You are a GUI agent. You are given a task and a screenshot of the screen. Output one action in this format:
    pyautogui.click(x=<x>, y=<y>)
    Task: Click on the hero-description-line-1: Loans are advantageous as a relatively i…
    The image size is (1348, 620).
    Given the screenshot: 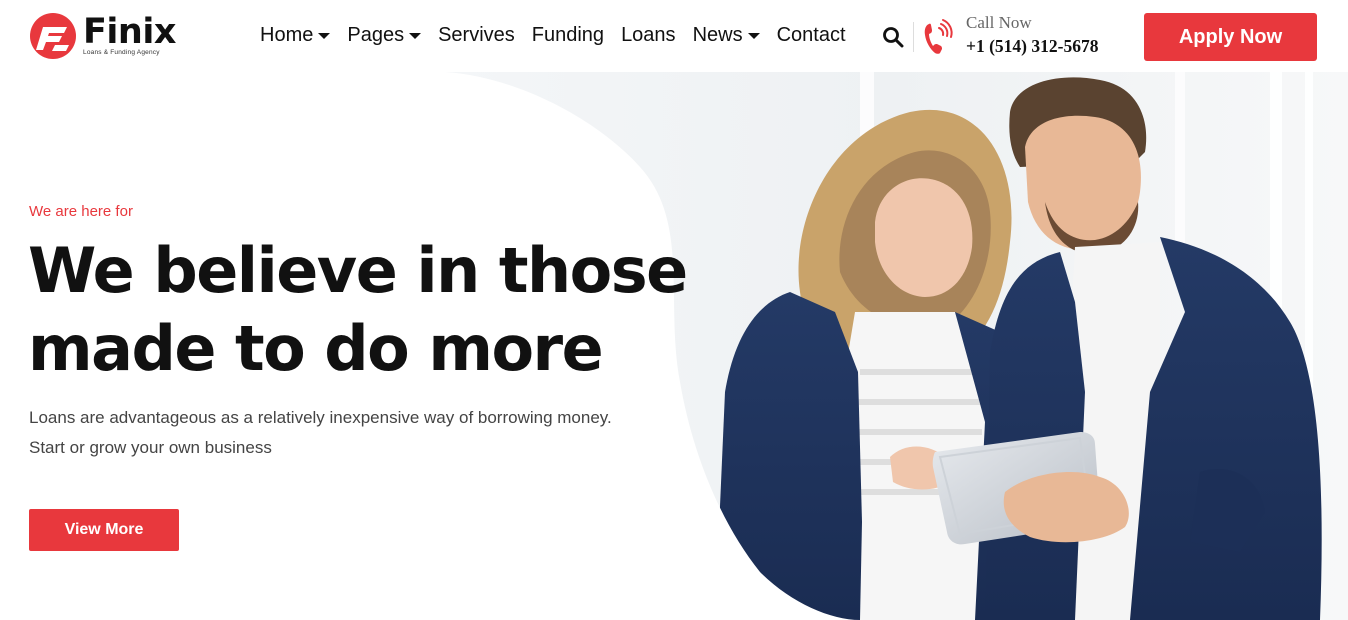 What is the action you would take?
    pyautogui.click(x=320, y=417)
    